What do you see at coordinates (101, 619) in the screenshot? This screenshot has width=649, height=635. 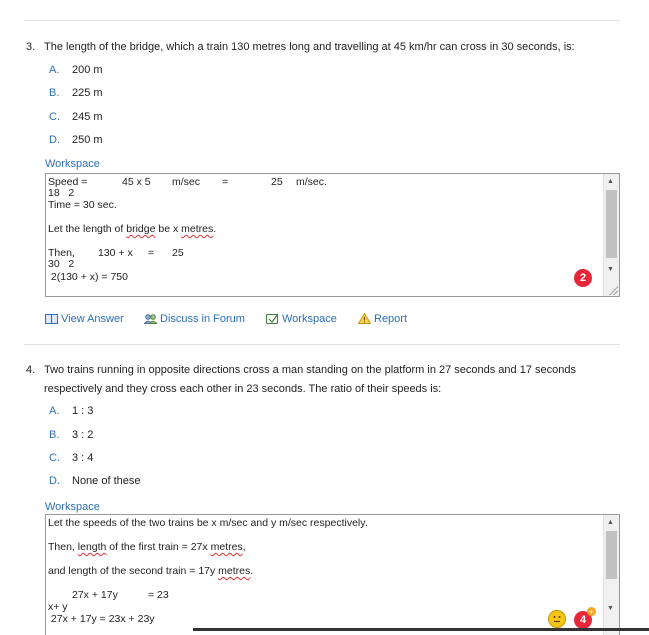 I see `ws-line: 27x + 17y = 23x + 23y` at bounding box center [101, 619].